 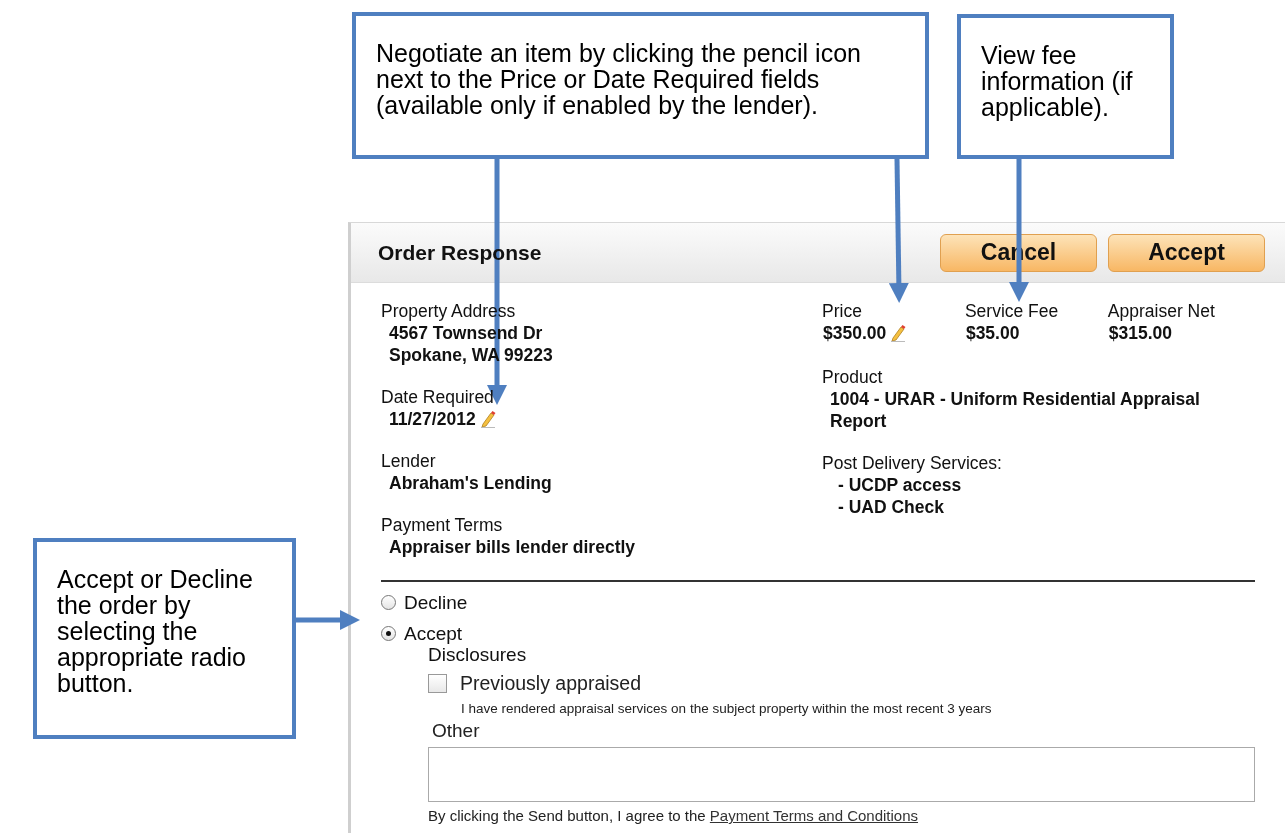 I want to click on terms-link: Payment Terms and Conditions, so click(x=814, y=815).